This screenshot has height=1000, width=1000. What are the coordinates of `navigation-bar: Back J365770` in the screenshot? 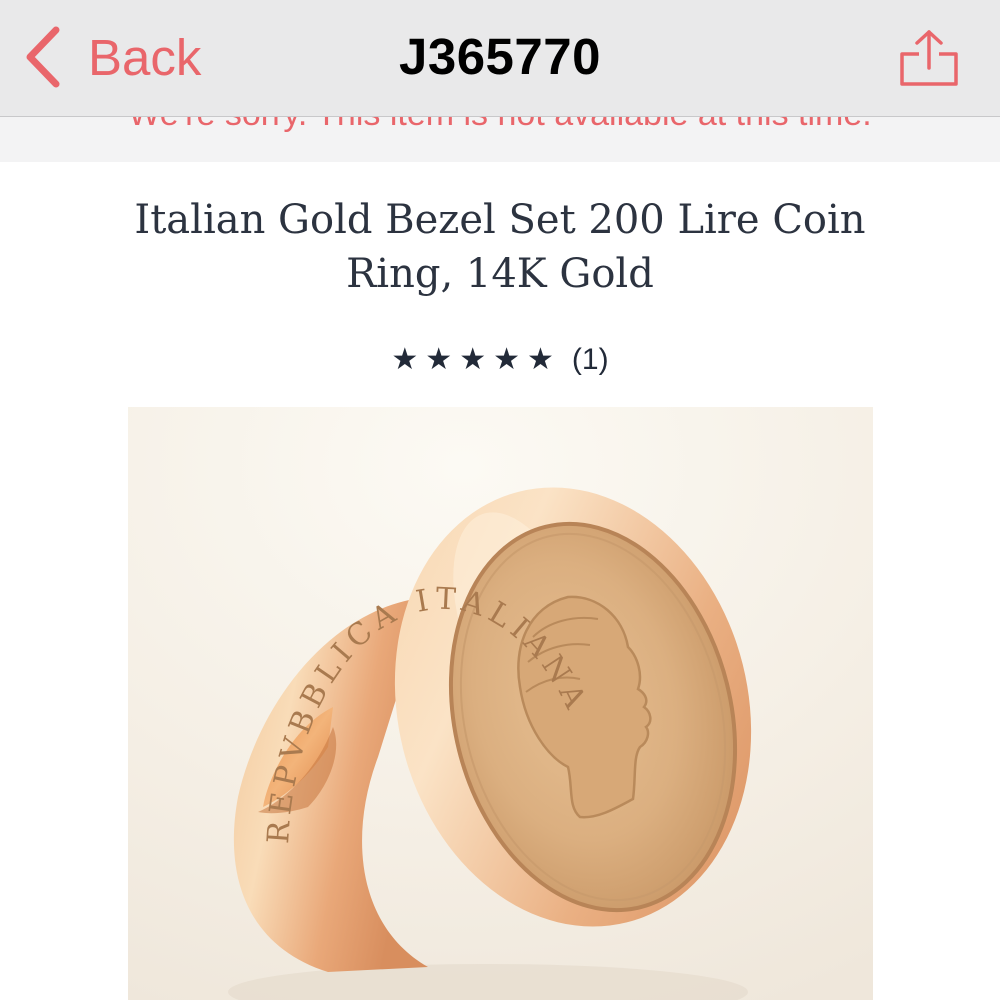 It's located at (500, 58).